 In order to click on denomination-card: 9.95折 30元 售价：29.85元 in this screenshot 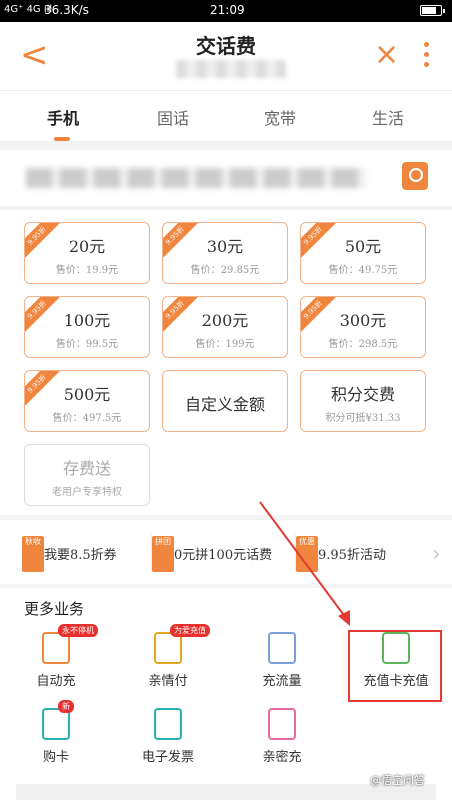, I will do `click(225, 253)`.